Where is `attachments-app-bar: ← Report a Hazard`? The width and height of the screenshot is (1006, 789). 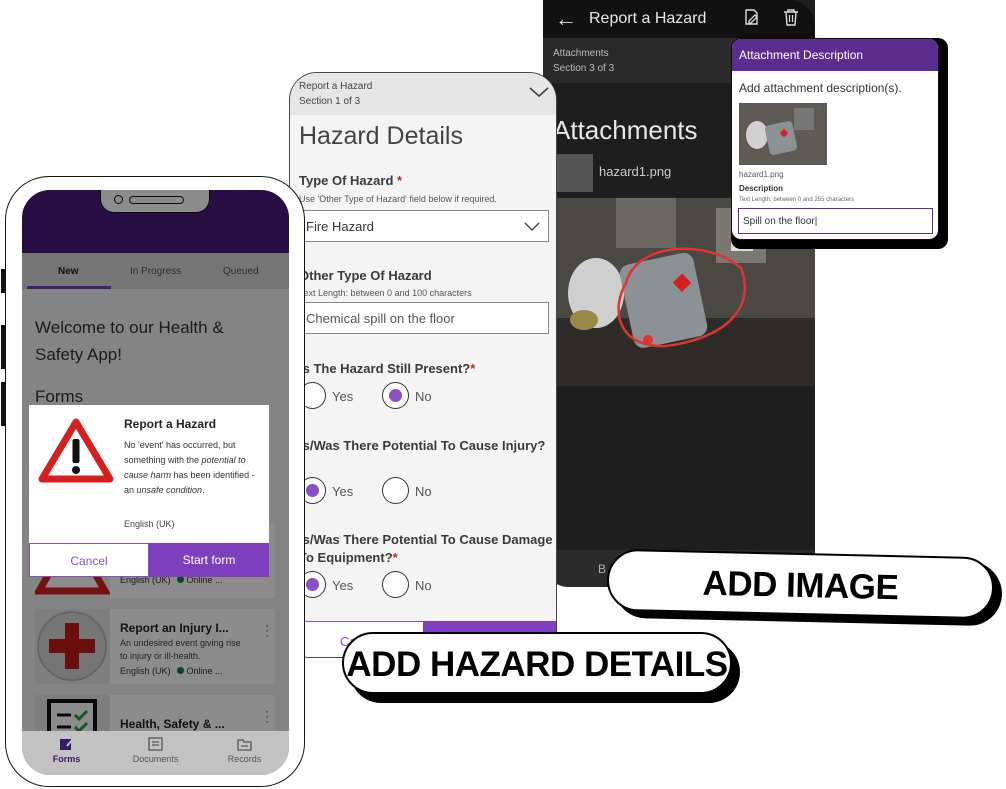 attachments-app-bar: ← Report a Hazard is located at coordinates (679, 19).